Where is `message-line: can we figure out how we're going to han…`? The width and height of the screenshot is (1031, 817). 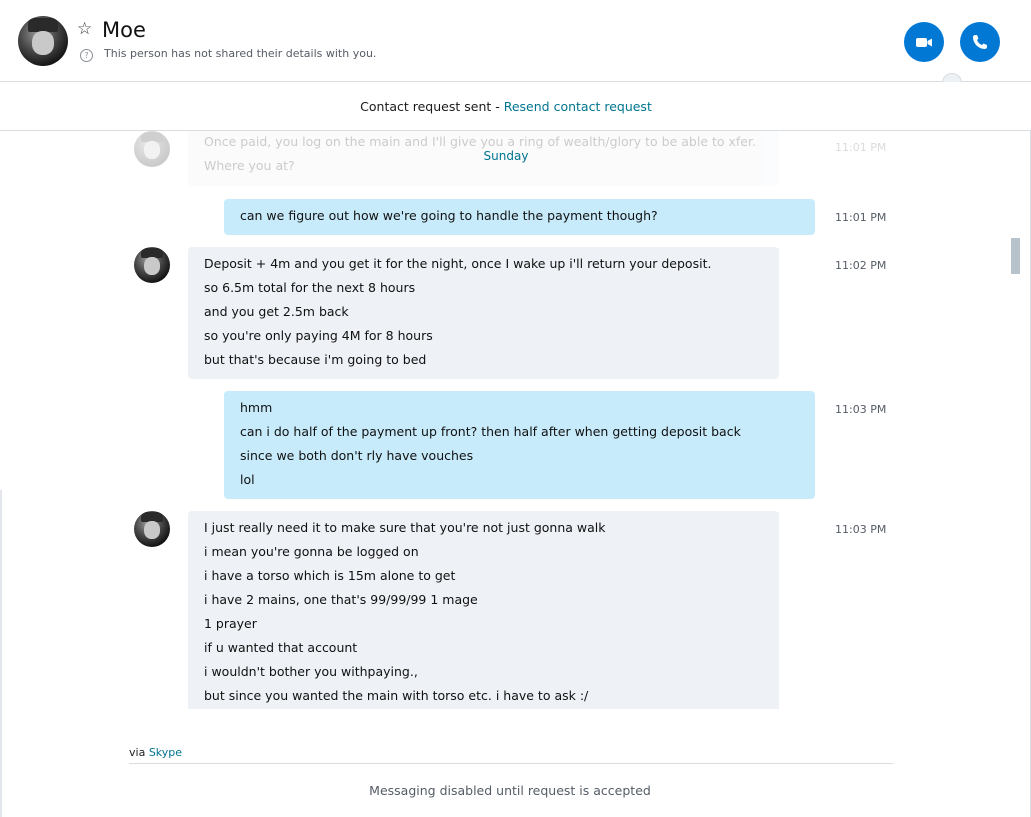 message-line: can we figure out how we're going to han… is located at coordinates (449, 215).